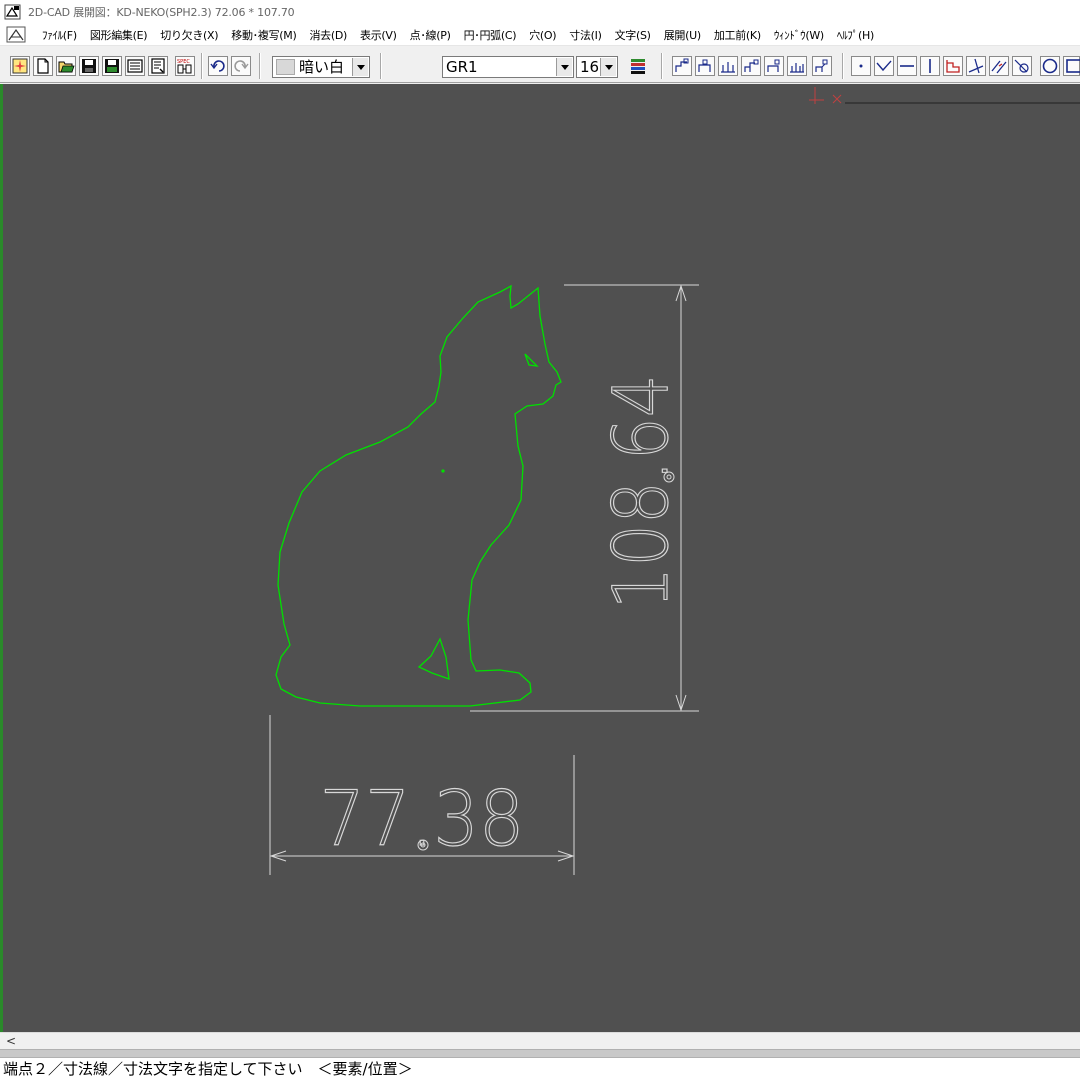 The width and height of the screenshot is (1080, 1080). I want to click on new-file-icon, so click(43, 66).